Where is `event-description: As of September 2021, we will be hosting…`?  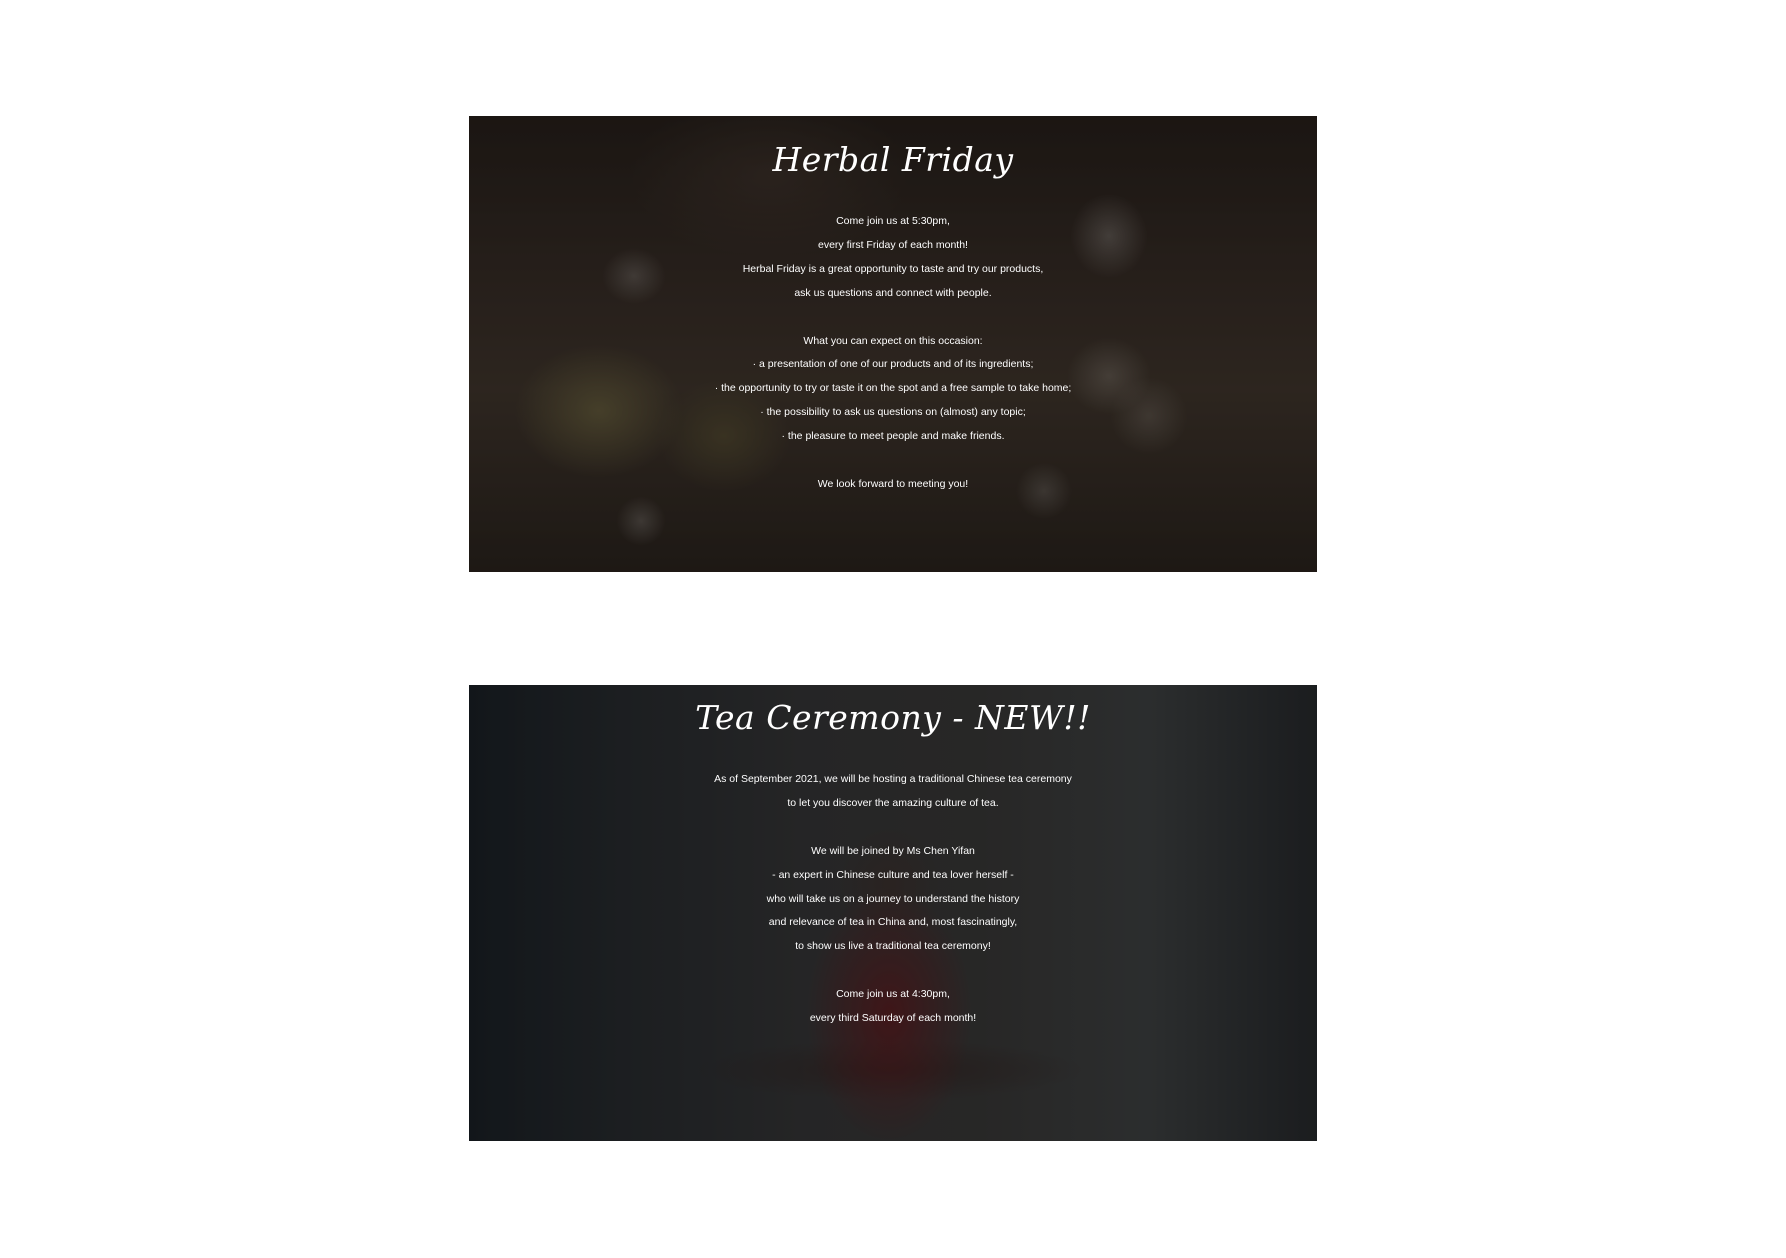
event-description: As of September 2021, we will be hosting… is located at coordinates (893, 899).